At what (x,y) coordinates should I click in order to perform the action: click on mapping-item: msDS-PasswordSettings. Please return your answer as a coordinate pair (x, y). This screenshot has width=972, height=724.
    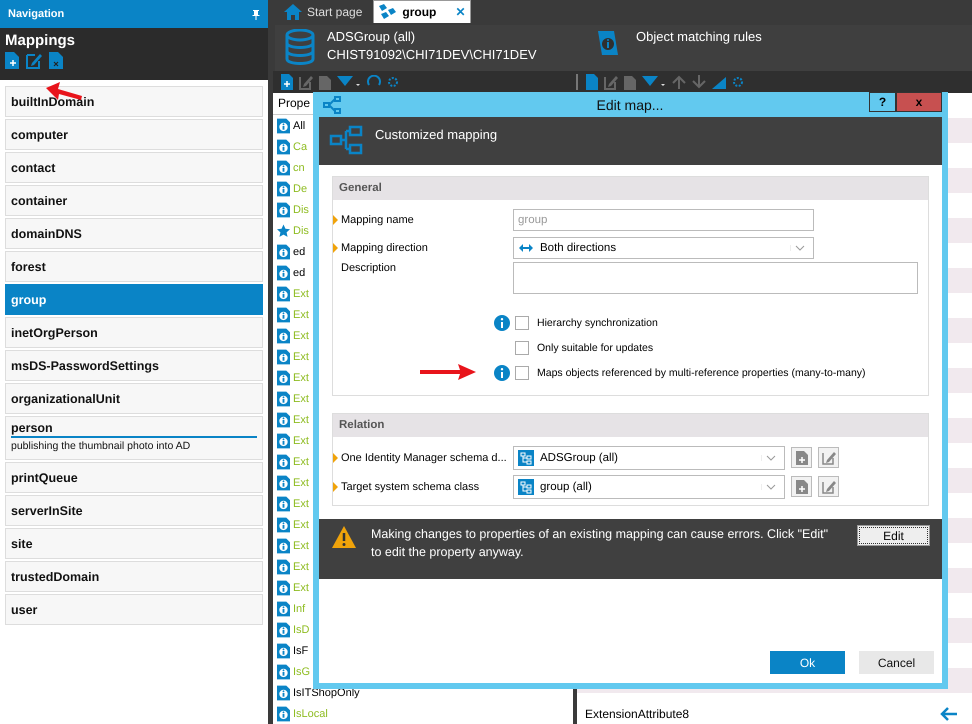
    Looking at the image, I should click on (134, 365).